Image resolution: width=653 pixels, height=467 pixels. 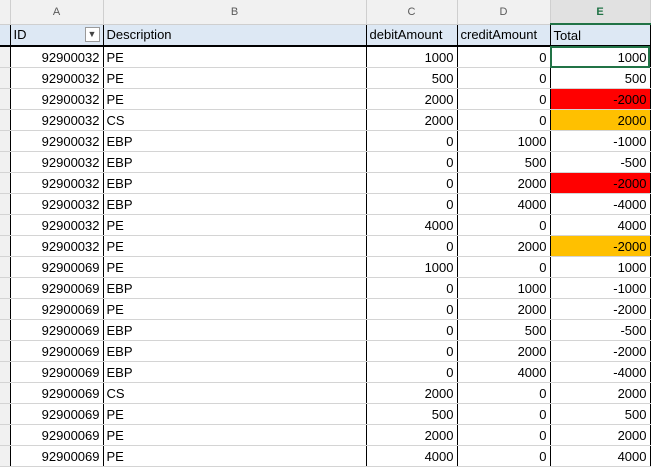 What do you see at coordinates (5, 12) in the screenshot?
I see `select-all-corner` at bounding box center [5, 12].